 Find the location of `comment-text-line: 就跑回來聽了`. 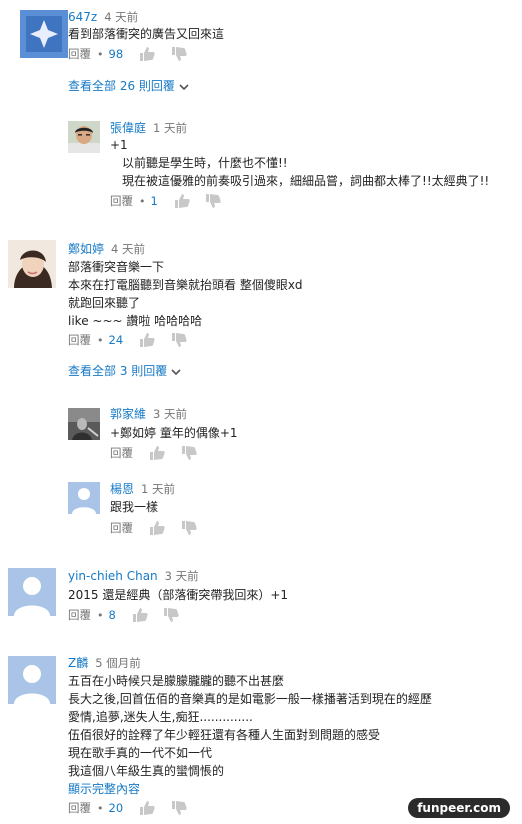

comment-text-line: 就跑回來聽了 is located at coordinates (104, 303).